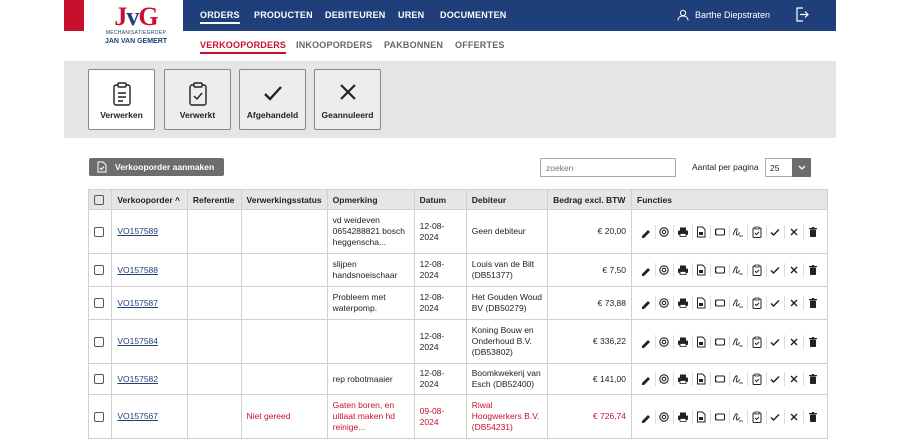  I want to click on tile-geannuleerd: Geannuleerd, so click(347, 99).